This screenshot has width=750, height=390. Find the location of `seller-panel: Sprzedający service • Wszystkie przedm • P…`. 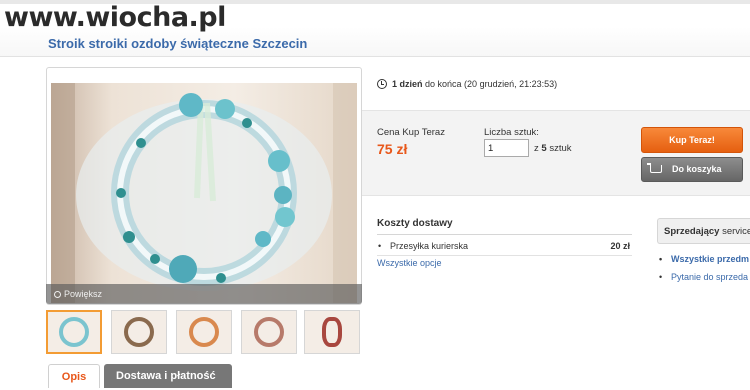

seller-panel: Sprzedający service • Wszystkie przedm • P… is located at coordinates (703, 250).